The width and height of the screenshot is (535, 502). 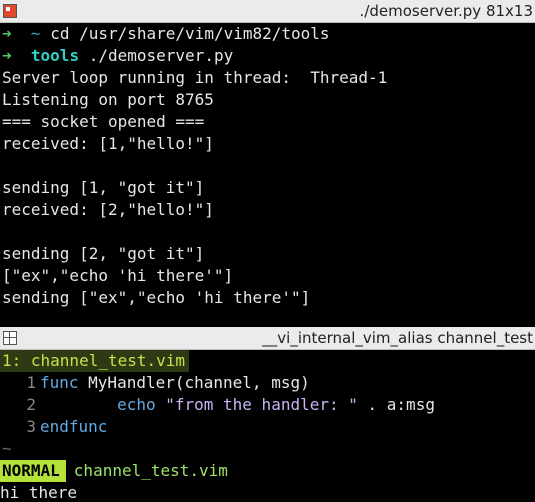 What do you see at coordinates (446, 11) in the screenshot?
I see `window-title: ./demoserver.py 81x13` at bounding box center [446, 11].